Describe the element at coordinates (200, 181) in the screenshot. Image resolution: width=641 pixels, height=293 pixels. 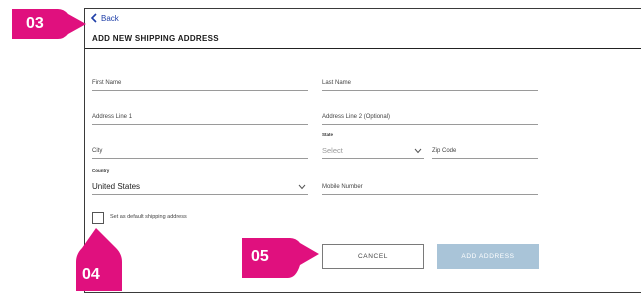
I see `country-select: Country United States` at that location.